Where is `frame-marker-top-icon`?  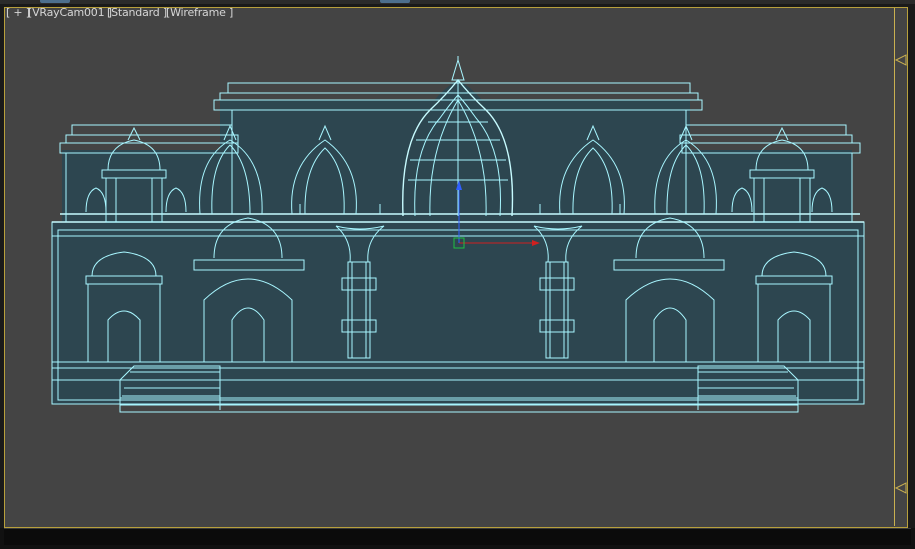
frame-marker-top-icon is located at coordinates (900, 60).